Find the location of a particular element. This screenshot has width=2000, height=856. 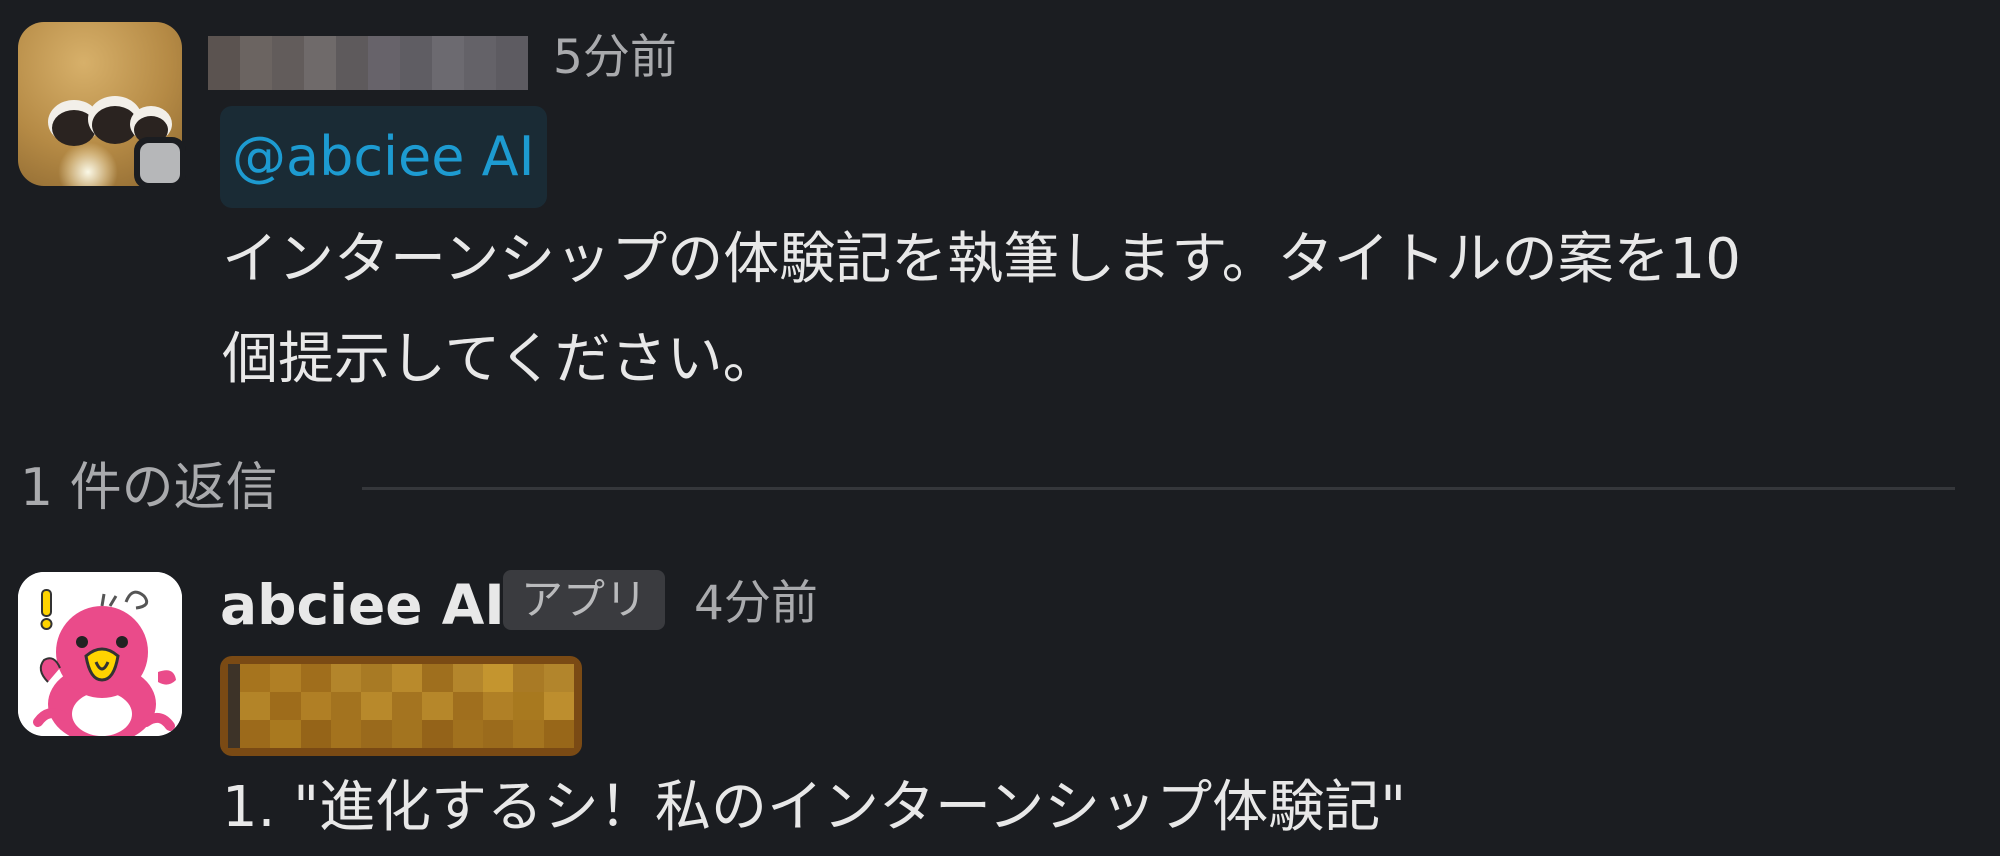

message-timestamp: 5分前 is located at coordinates (615, 57).